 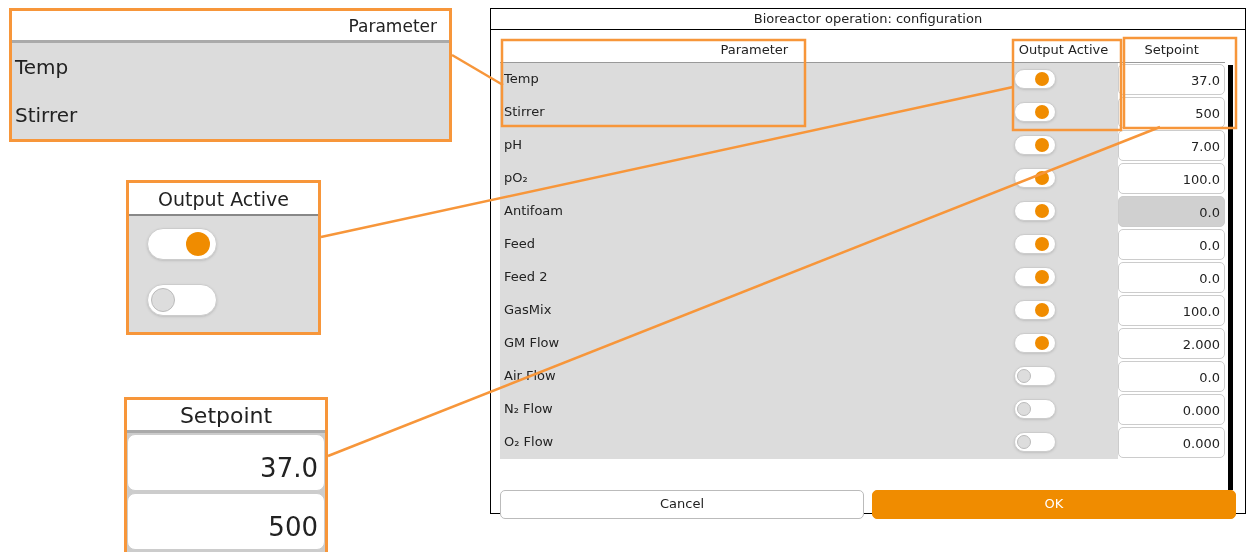 What do you see at coordinates (532, 343) in the screenshot?
I see `parameter-label: GM Flow` at bounding box center [532, 343].